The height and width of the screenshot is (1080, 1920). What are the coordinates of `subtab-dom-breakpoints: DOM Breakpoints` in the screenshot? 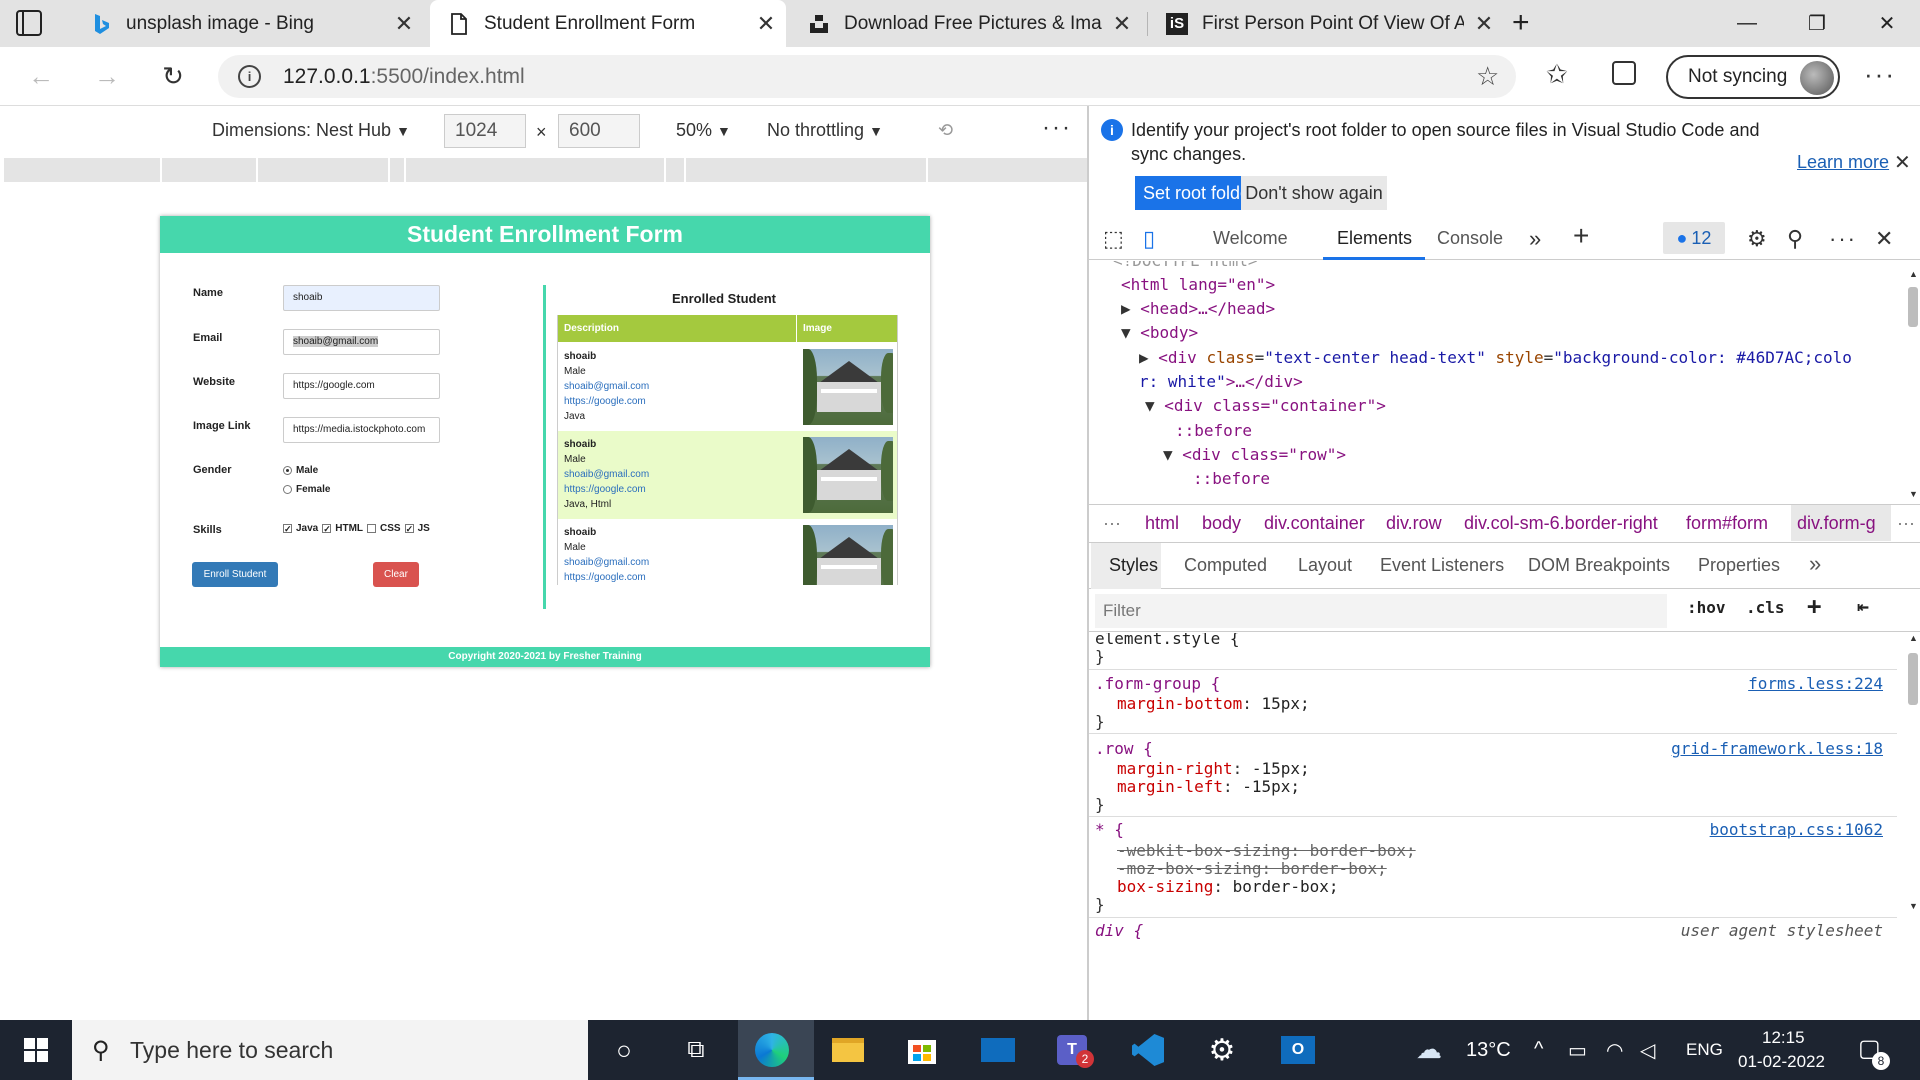 It's located at (1599, 565).